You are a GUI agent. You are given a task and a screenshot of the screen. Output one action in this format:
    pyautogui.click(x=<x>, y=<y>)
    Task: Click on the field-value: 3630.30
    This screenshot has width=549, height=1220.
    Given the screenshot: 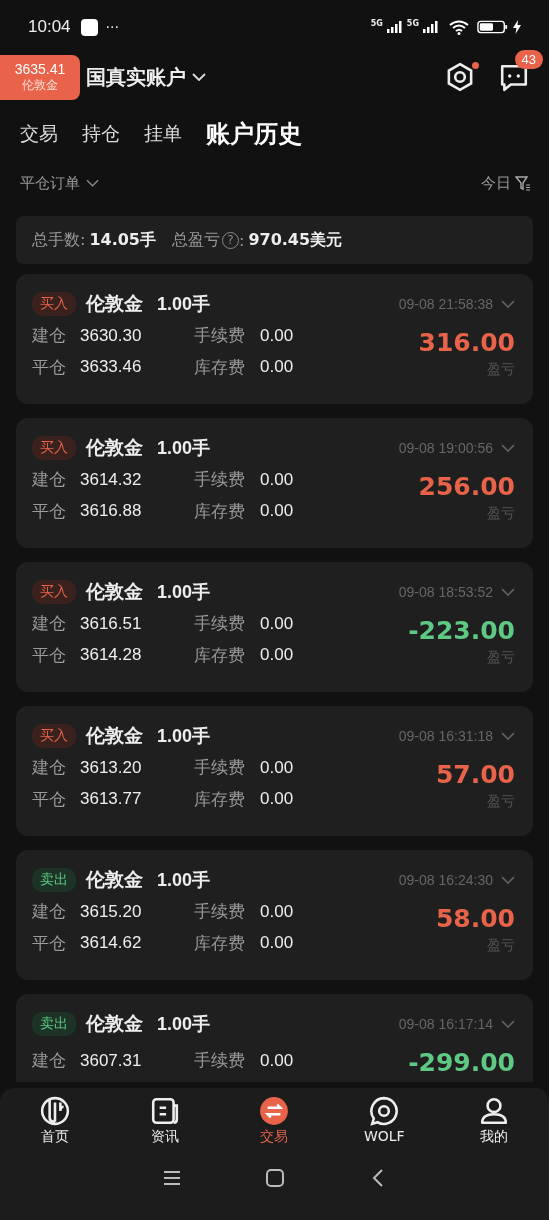 What is the action you would take?
    pyautogui.click(x=111, y=335)
    